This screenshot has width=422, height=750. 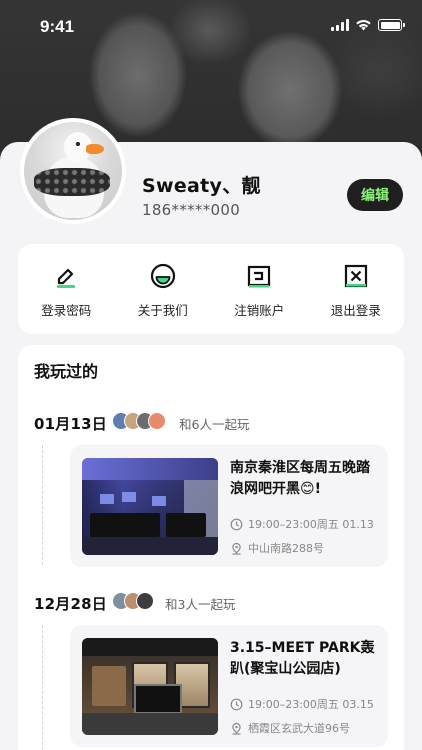 I want to click on menu-label: 关于我们, so click(x=162, y=310).